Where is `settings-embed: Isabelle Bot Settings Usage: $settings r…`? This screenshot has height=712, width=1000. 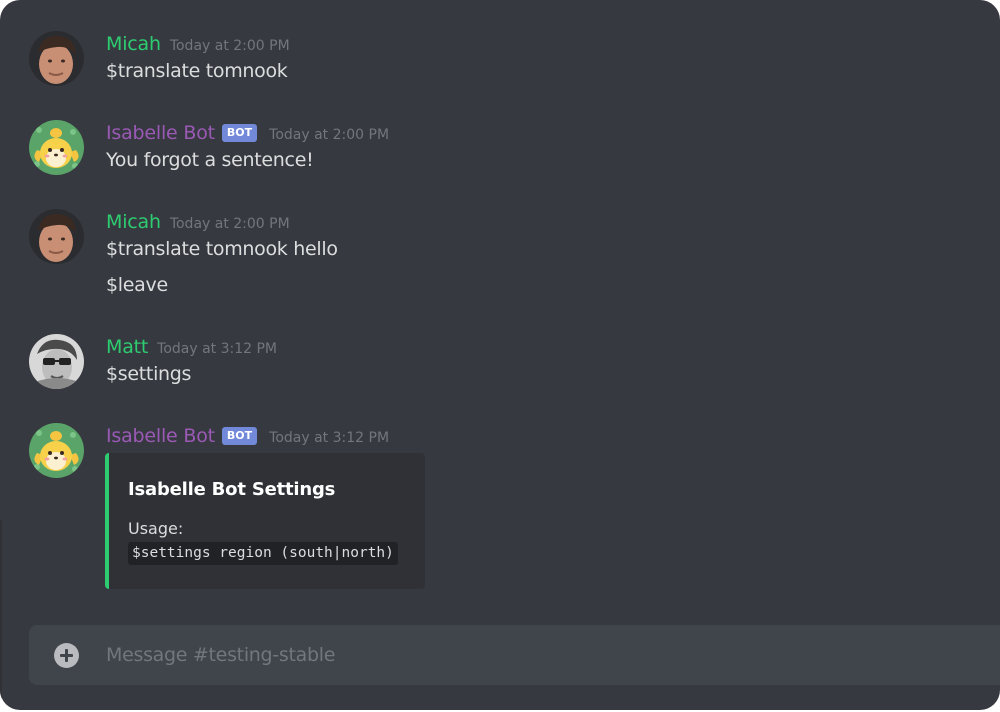
settings-embed: Isabelle Bot Settings Usage: $settings r… is located at coordinates (265, 521).